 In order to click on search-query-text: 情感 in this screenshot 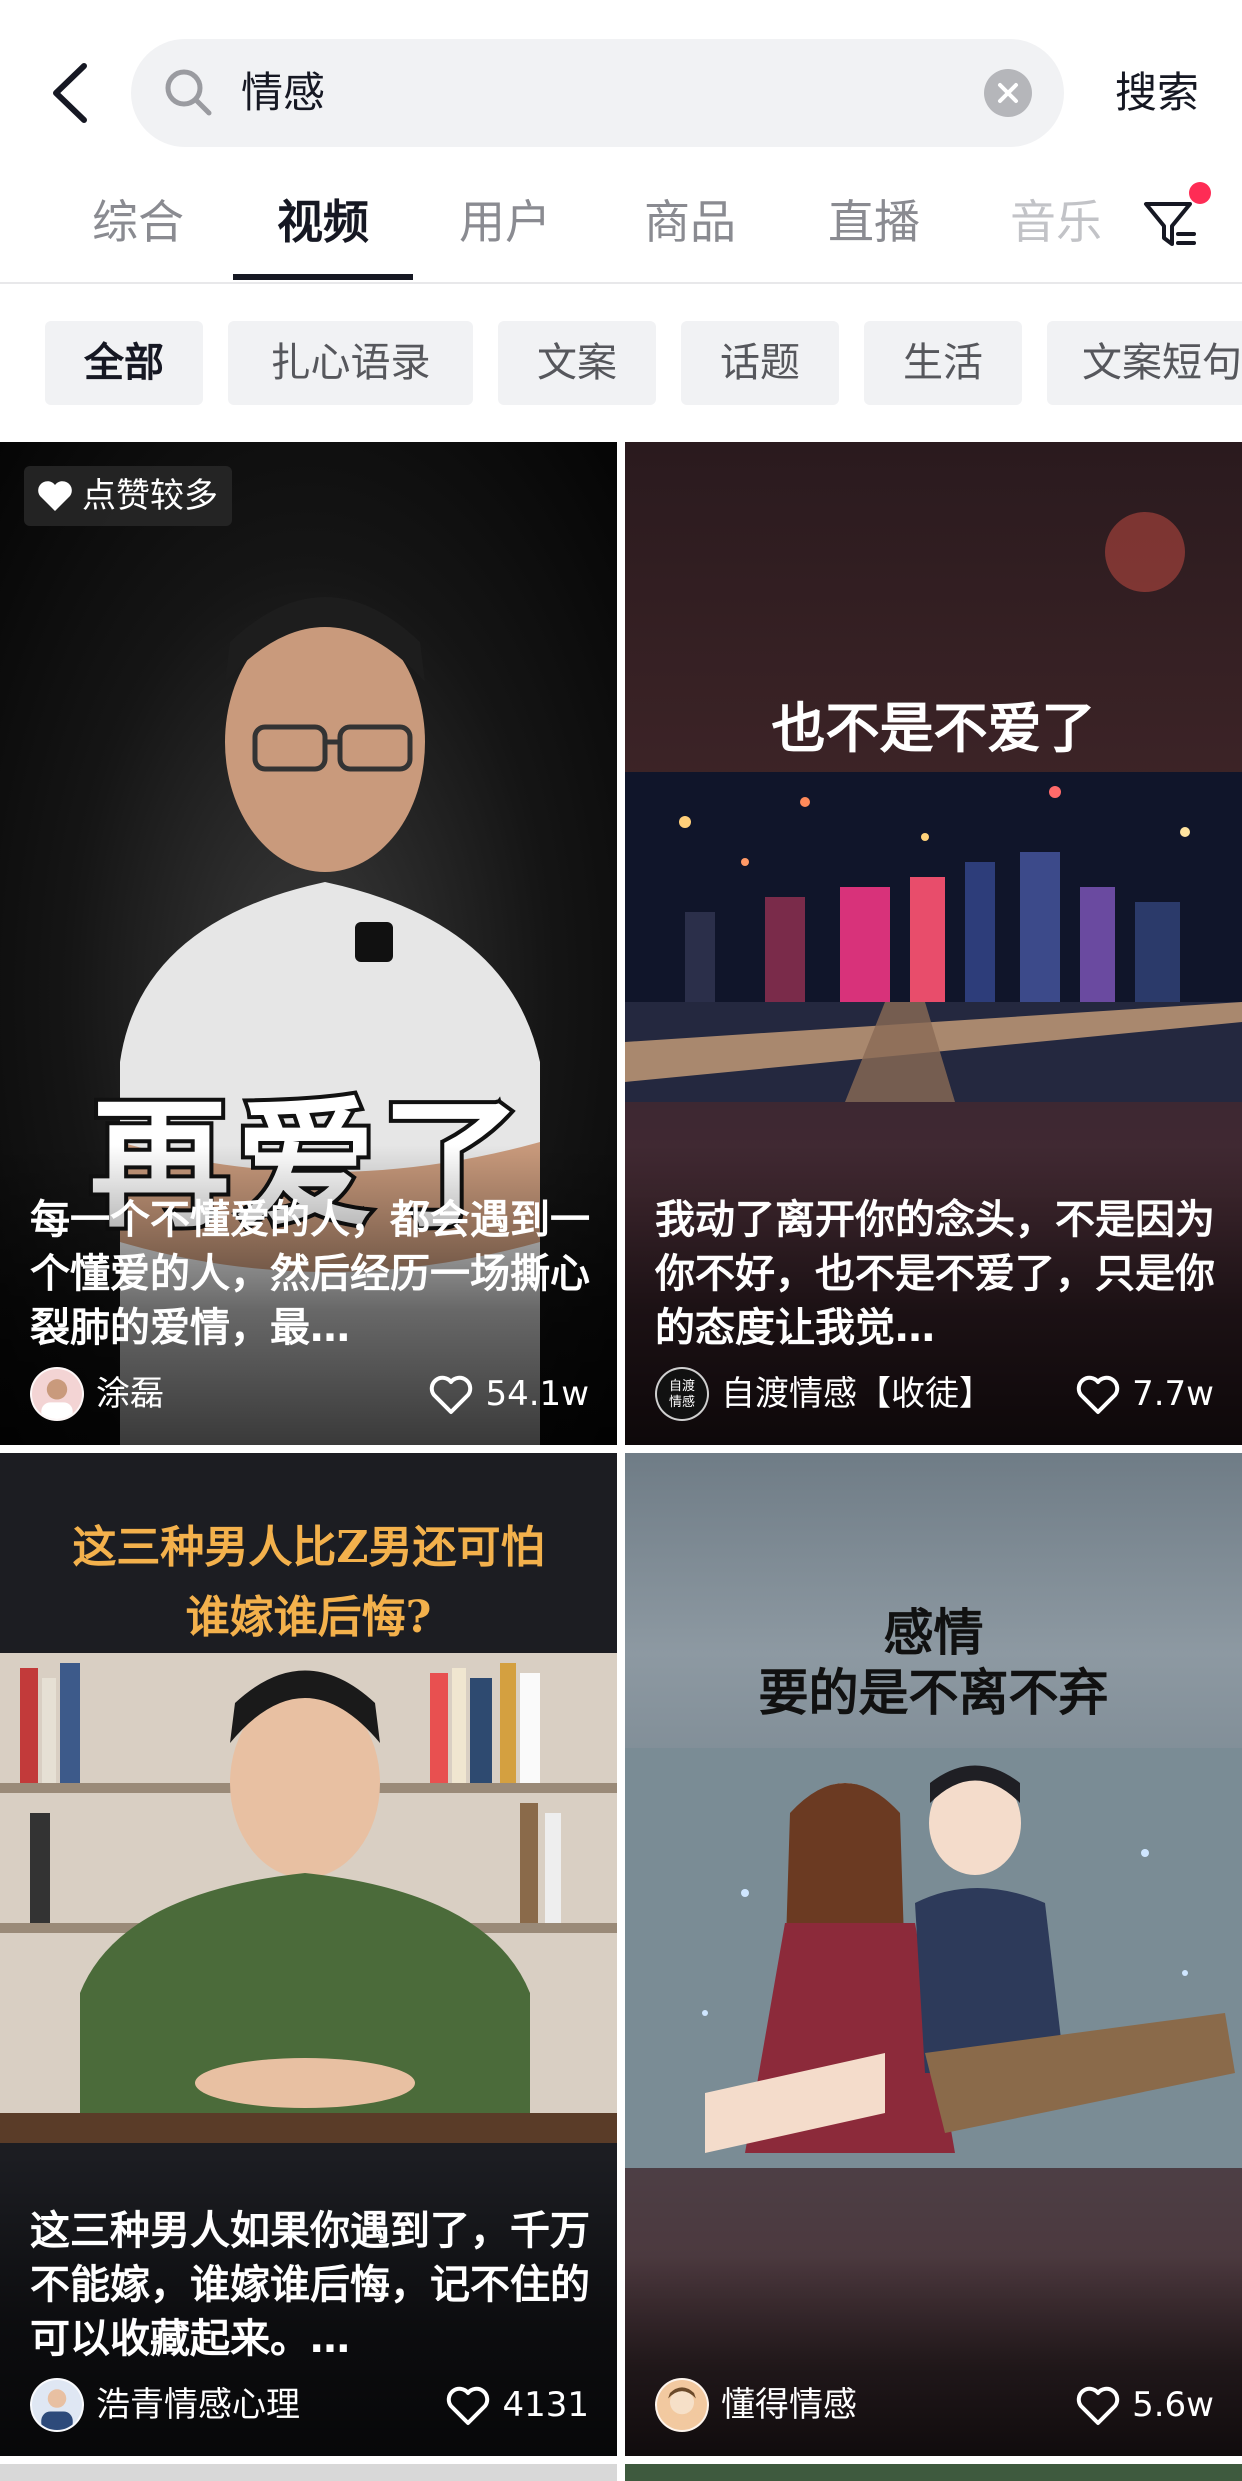, I will do `click(283, 92)`.